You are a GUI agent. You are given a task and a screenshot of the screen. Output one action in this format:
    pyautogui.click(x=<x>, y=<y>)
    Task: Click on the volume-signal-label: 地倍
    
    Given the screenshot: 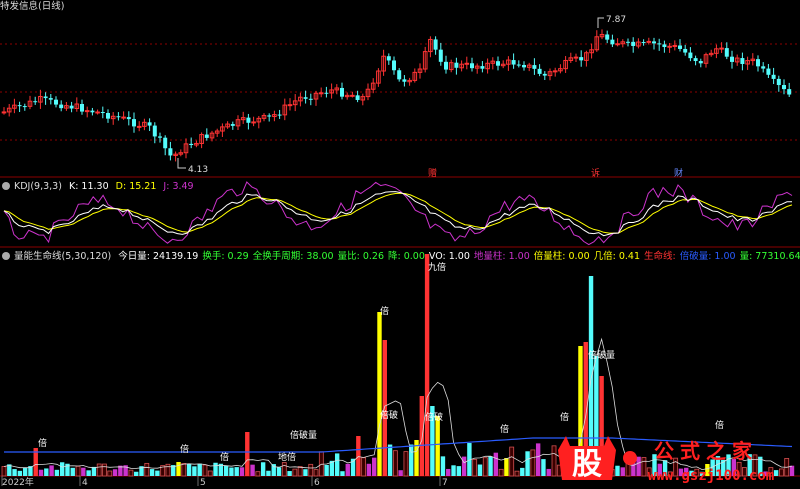 What is the action you would take?
    pyautogui.click(x=287, y=457)
    